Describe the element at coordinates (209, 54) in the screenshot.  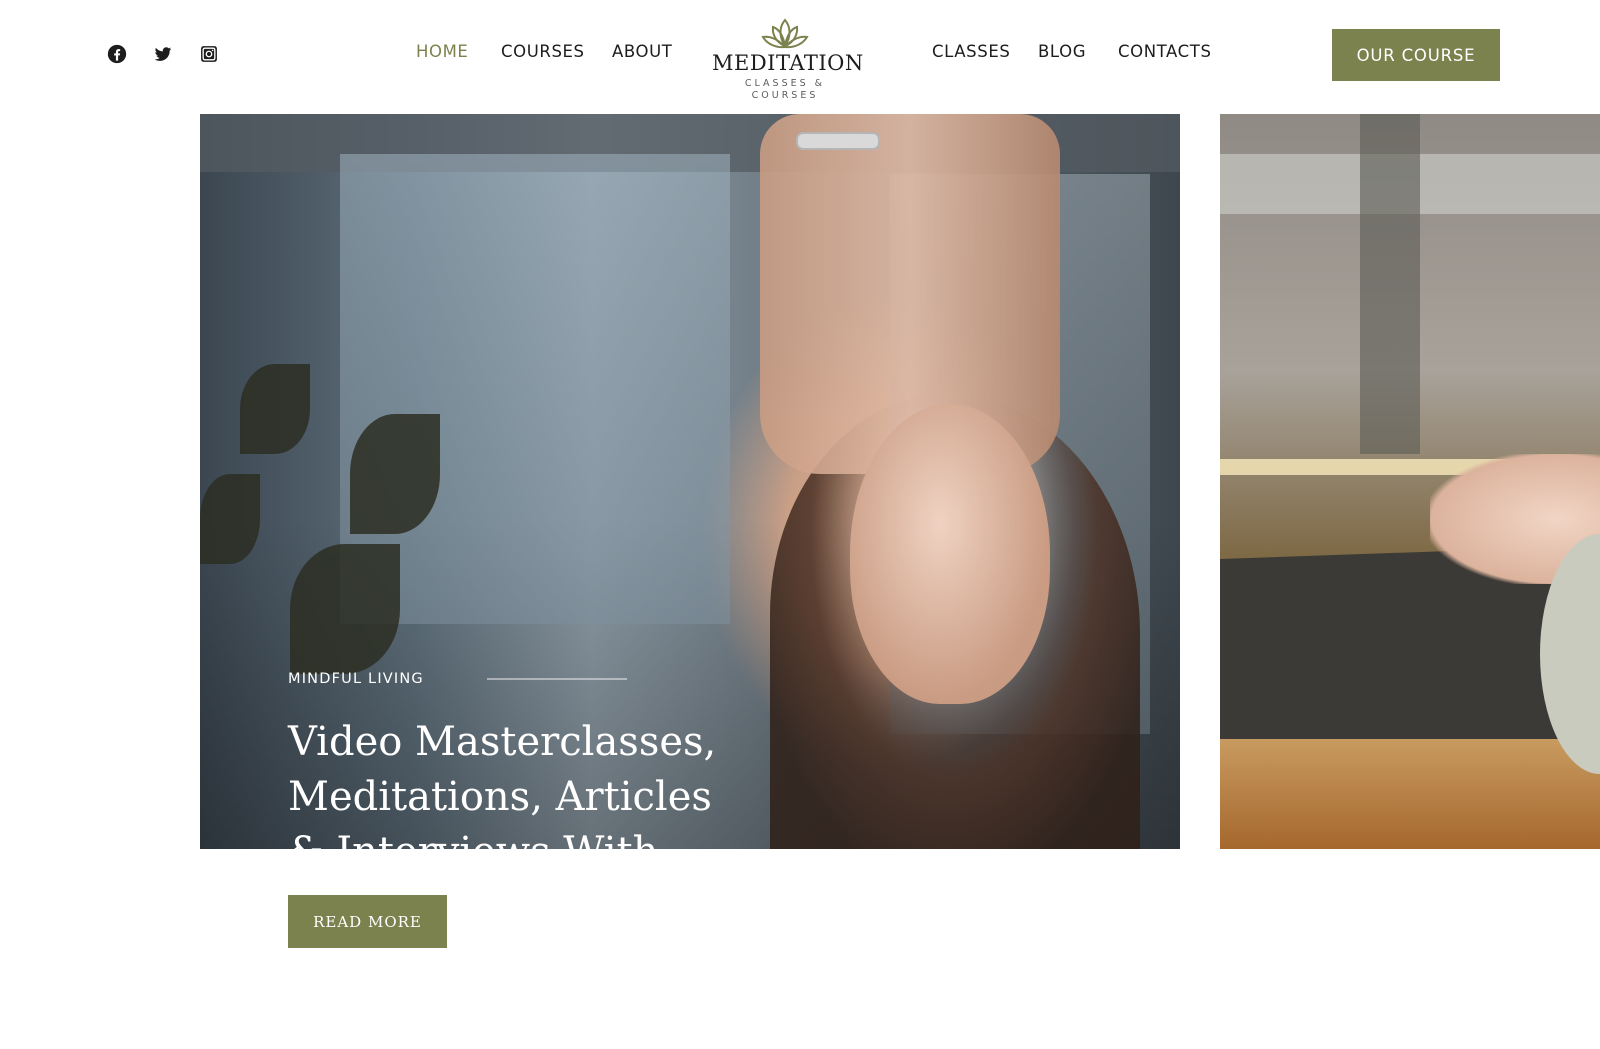
I see `instagram-icon` at that location.